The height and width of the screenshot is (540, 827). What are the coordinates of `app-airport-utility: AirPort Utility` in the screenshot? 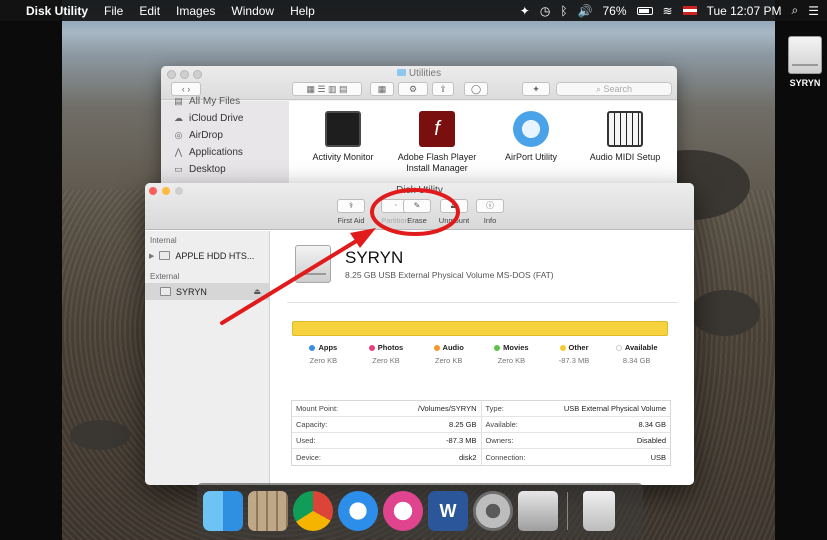 It's located at (531, 137).